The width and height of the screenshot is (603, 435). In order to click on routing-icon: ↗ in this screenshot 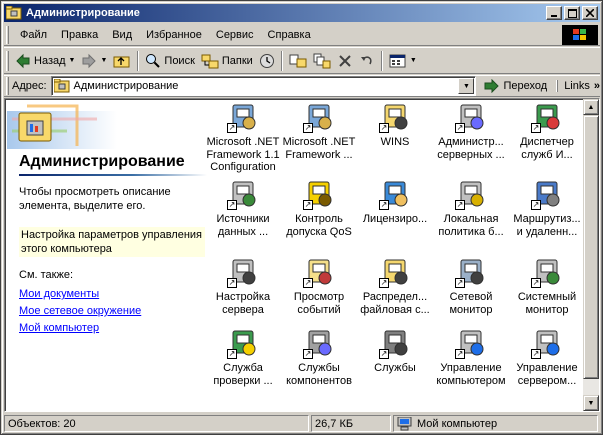, I will do `click(547, 194)`.